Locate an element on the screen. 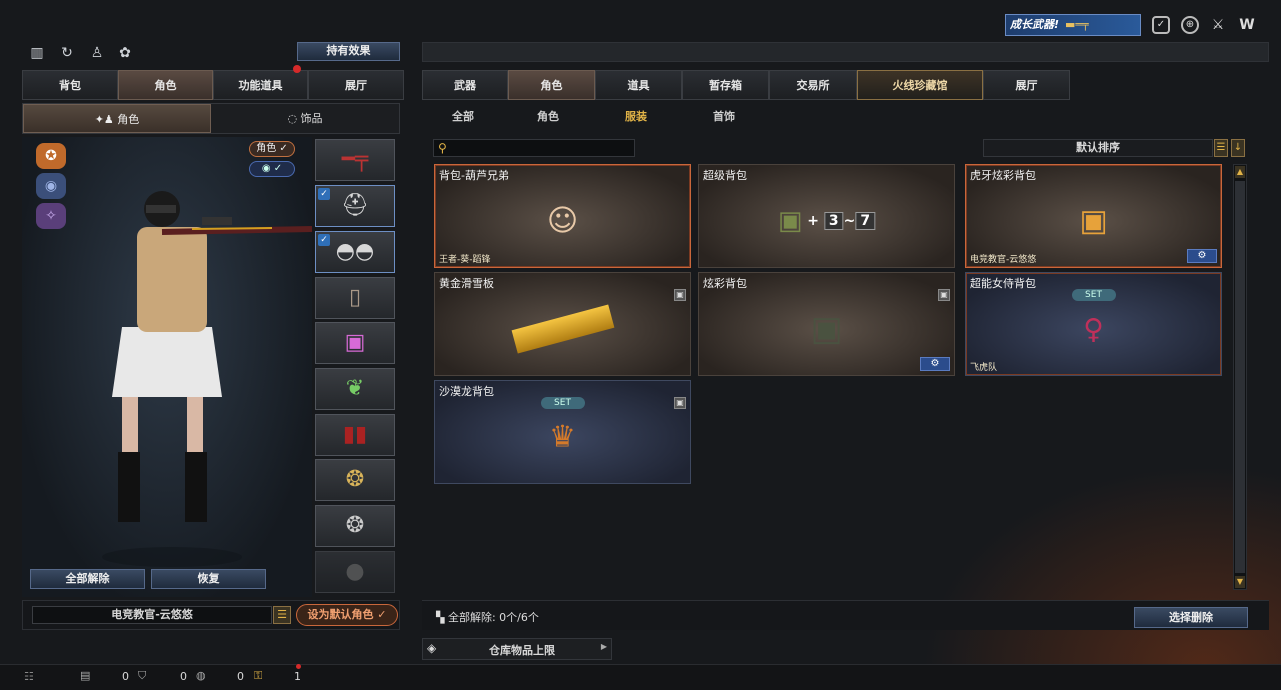 The height and width of the screenshot is (690, 1281). item-card: 炫彩背包 ▣ ▣ ⚙ is located at coordinates (826, 324).